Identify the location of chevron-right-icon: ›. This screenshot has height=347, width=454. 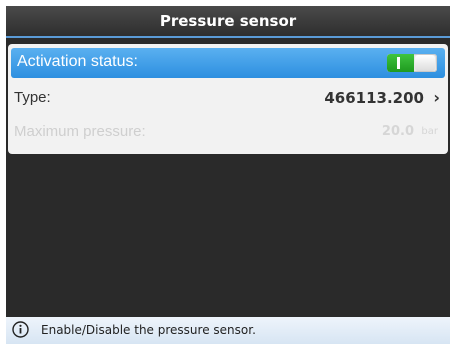
(436, 97).